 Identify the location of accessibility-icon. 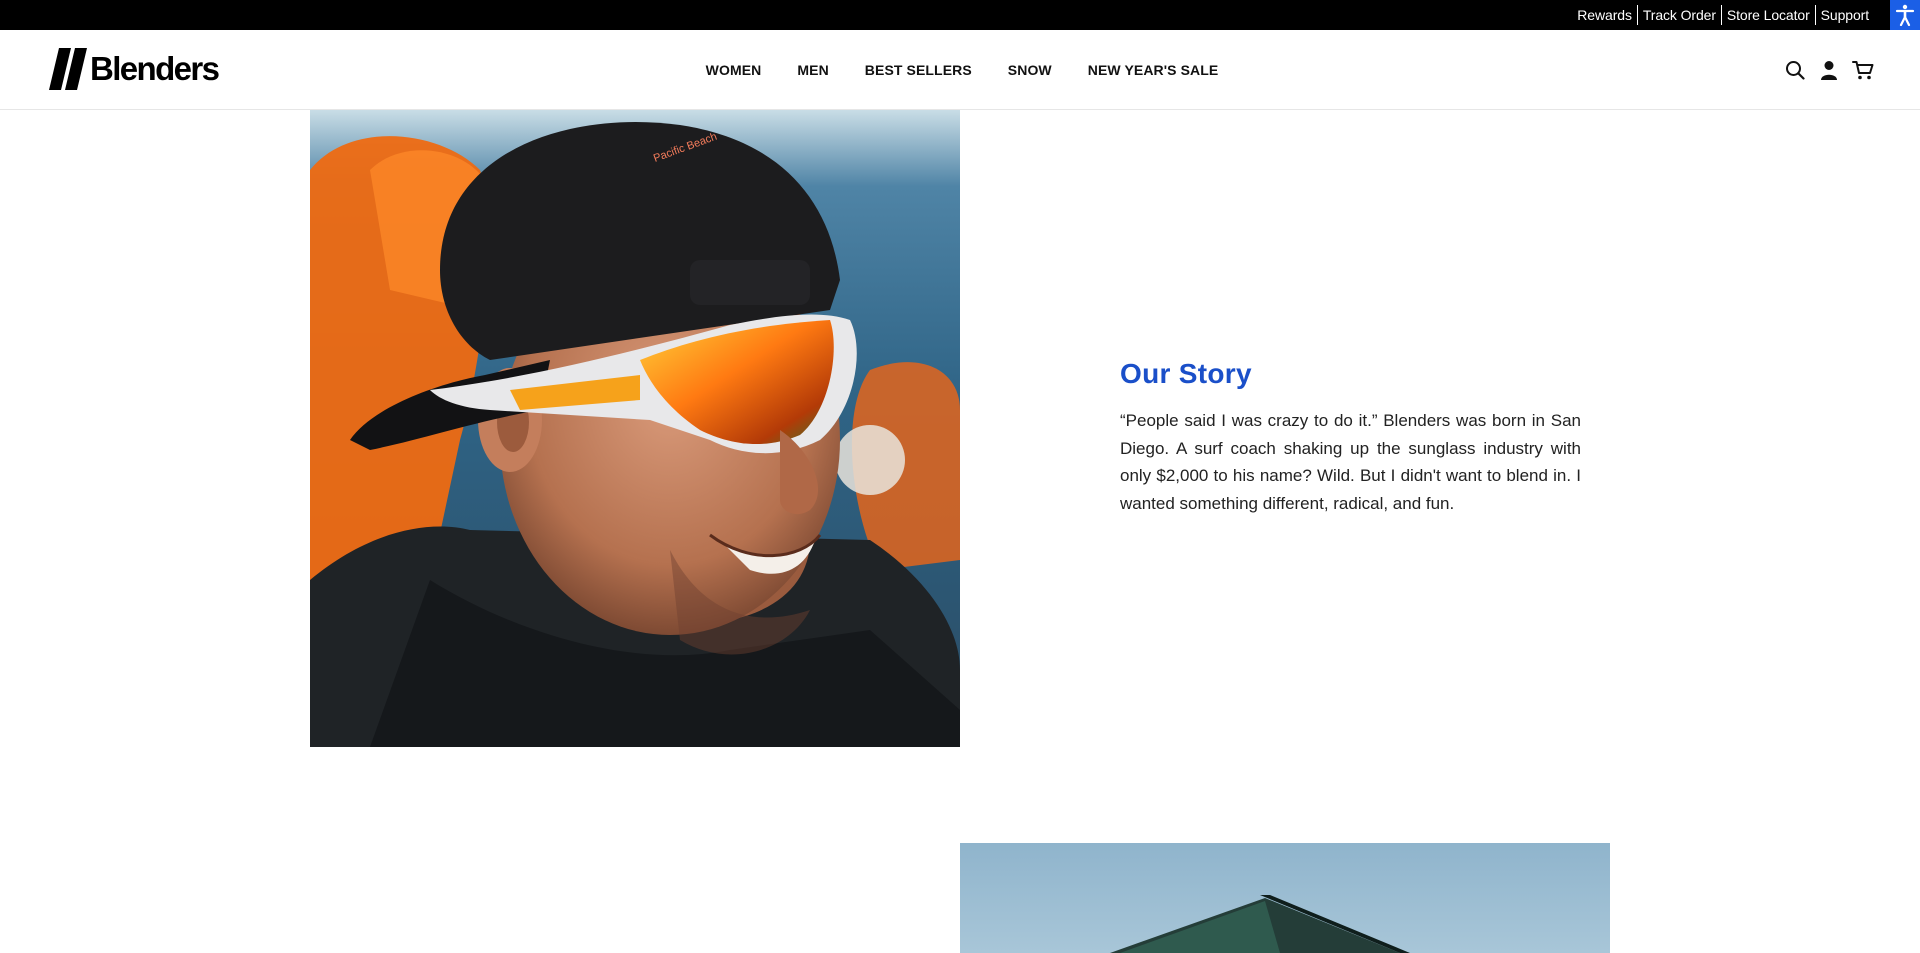
(1905, 15).